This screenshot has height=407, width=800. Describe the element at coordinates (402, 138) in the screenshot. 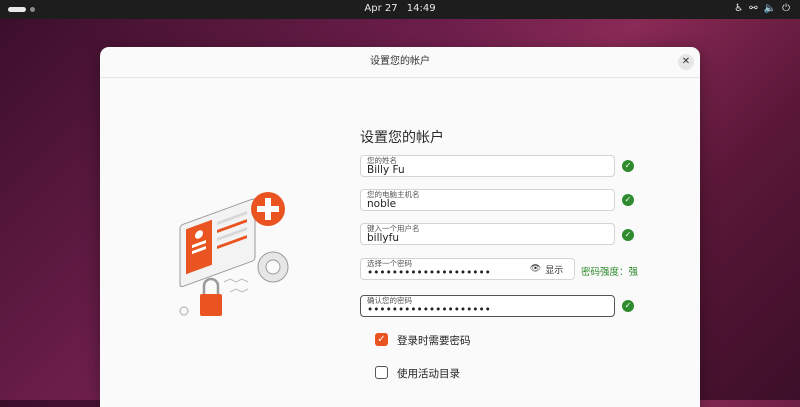

I see `page-heading: 设置您的帐户` at that location.